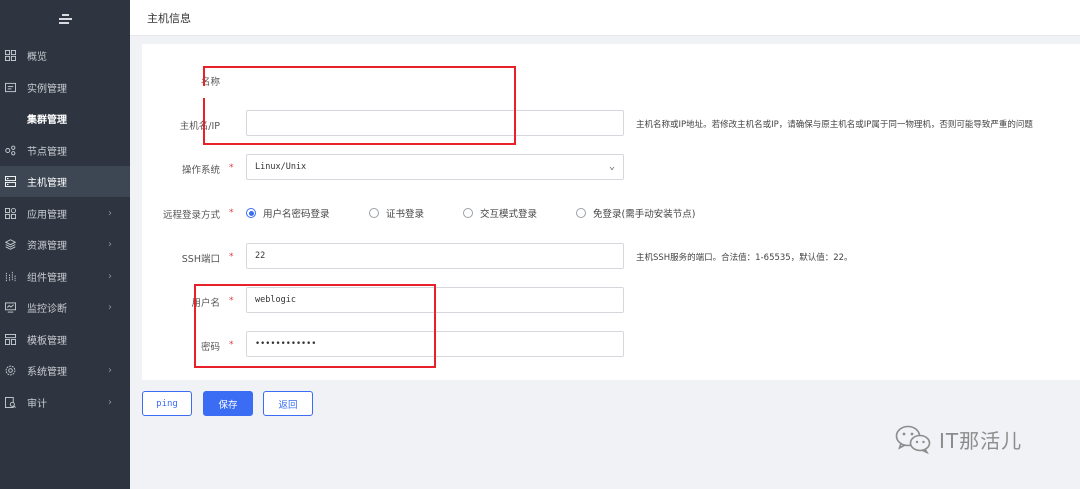  Describe the element at coordinates (47, 309) in the screenshot. I see `sidebar-item-label: 监控诊断` at that location.